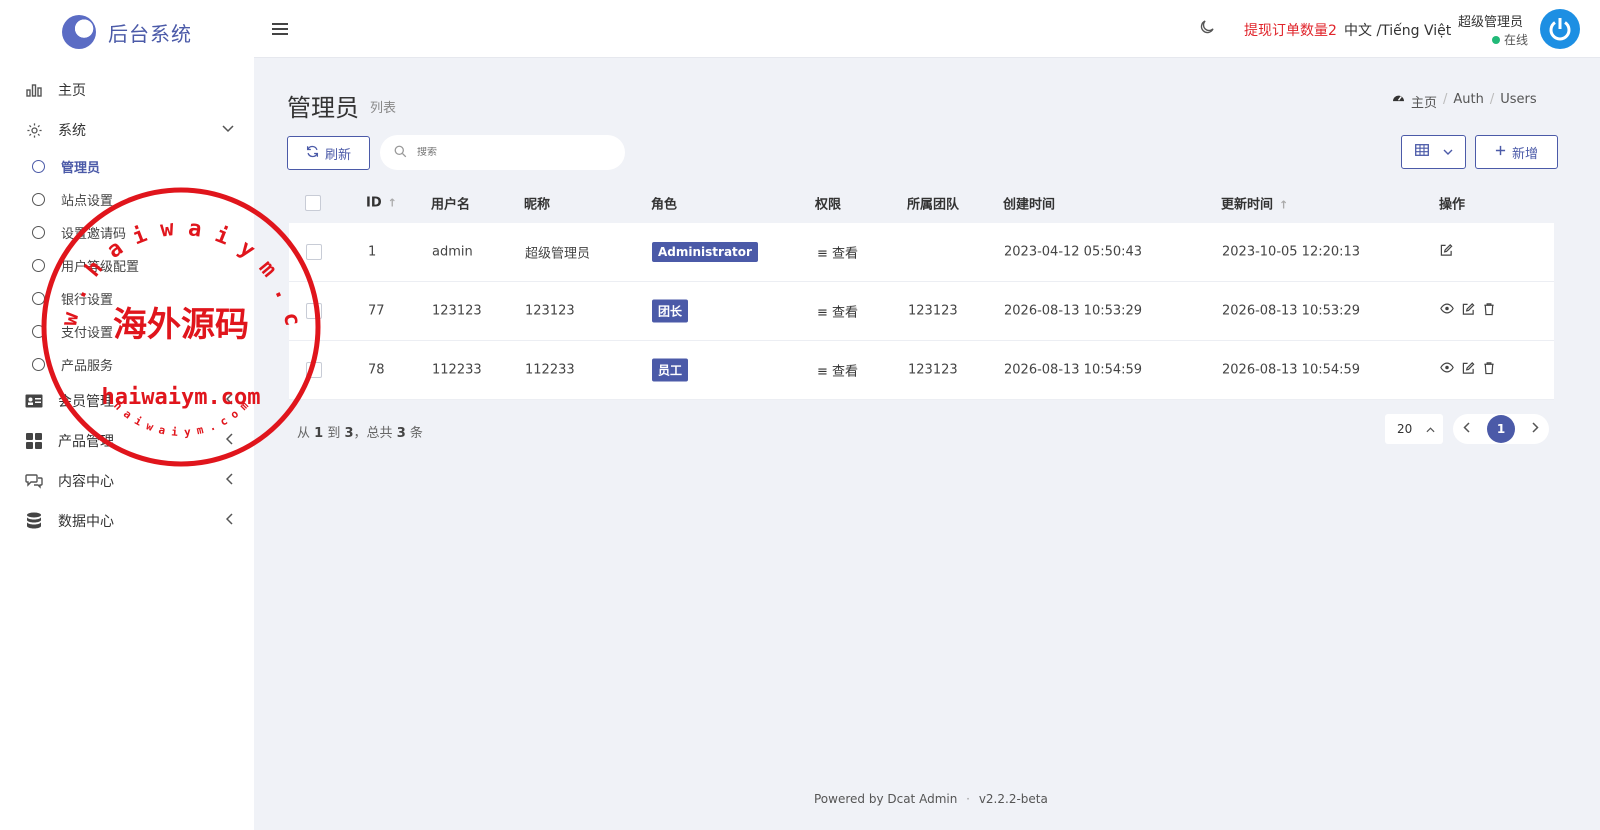 This screenshot has width=1600, height=830. What do you see at coordinates (1397, 30) in the screenshot?
I see `language-switcher: 中文 /Tiếng Việt` at bounding box center [1397, 30].